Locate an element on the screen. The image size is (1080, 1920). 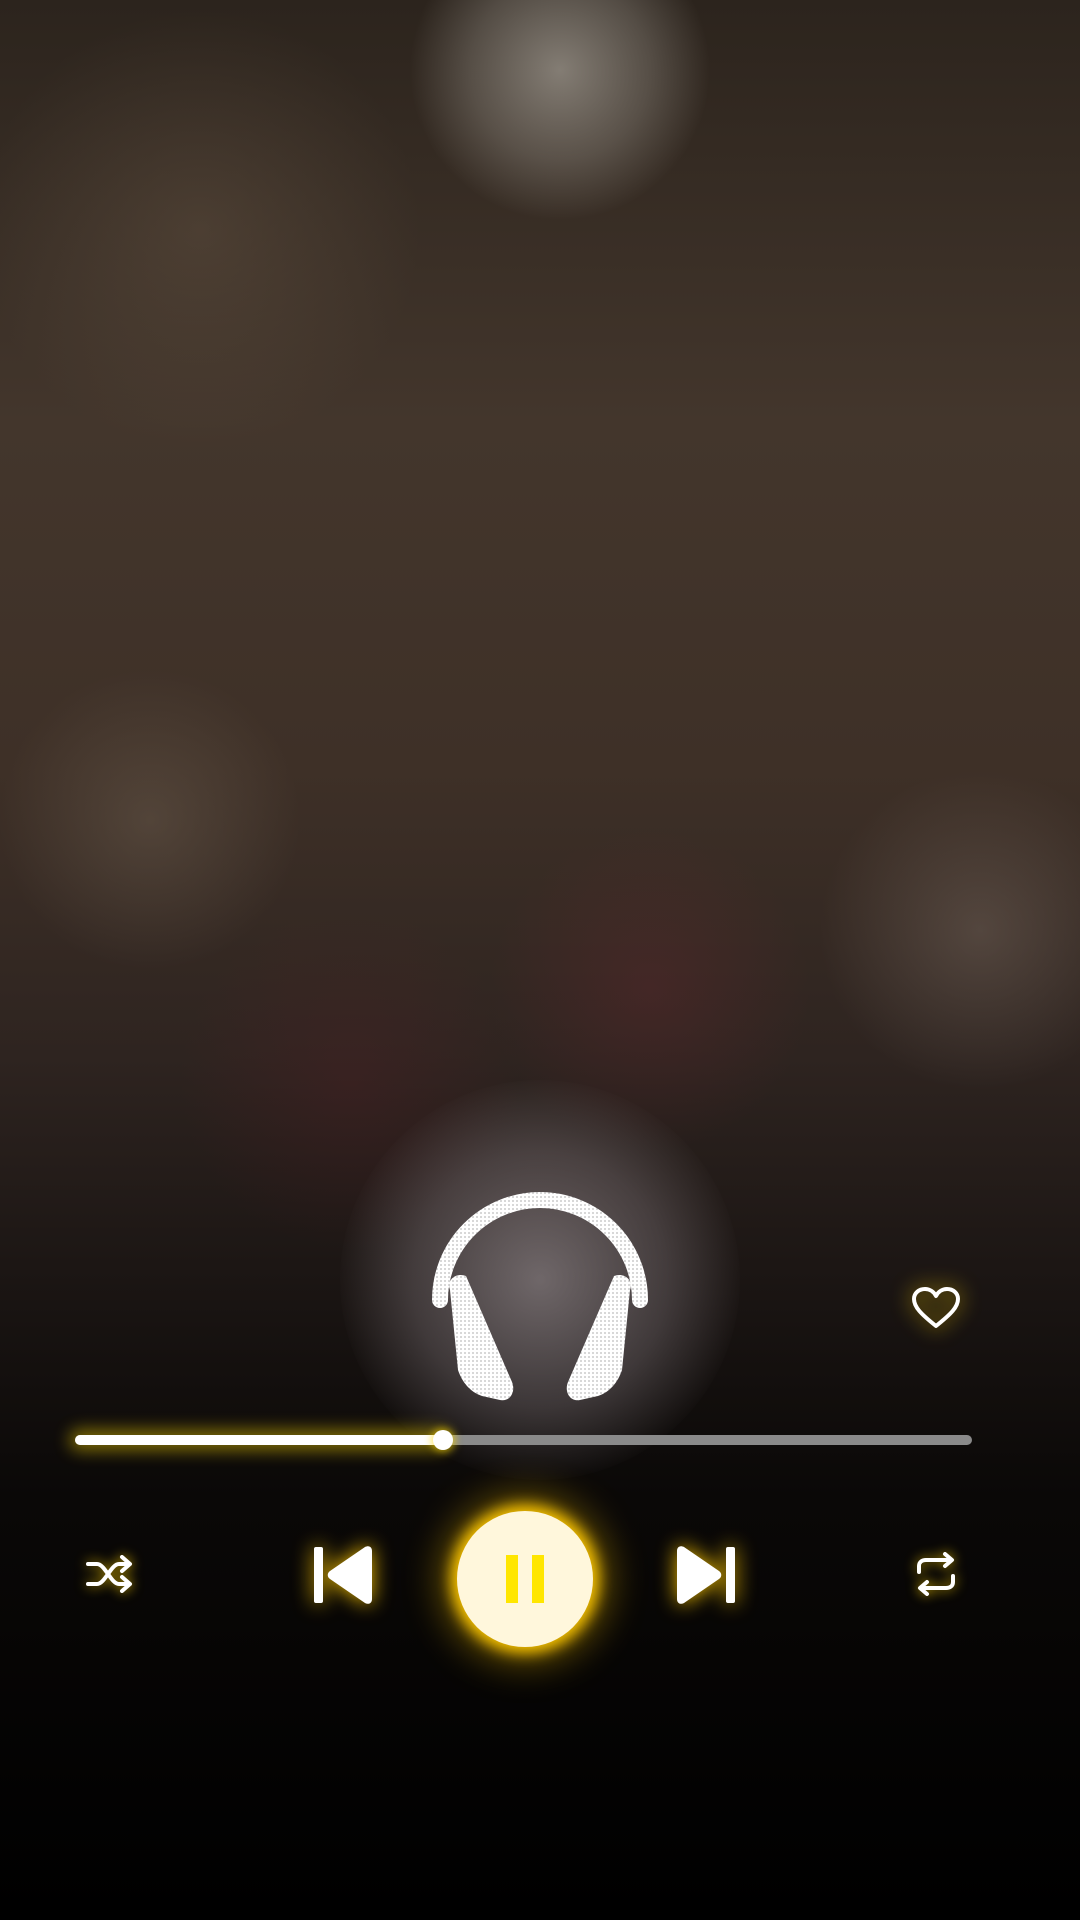
progress-fill is located at coordinates (259, 1440).